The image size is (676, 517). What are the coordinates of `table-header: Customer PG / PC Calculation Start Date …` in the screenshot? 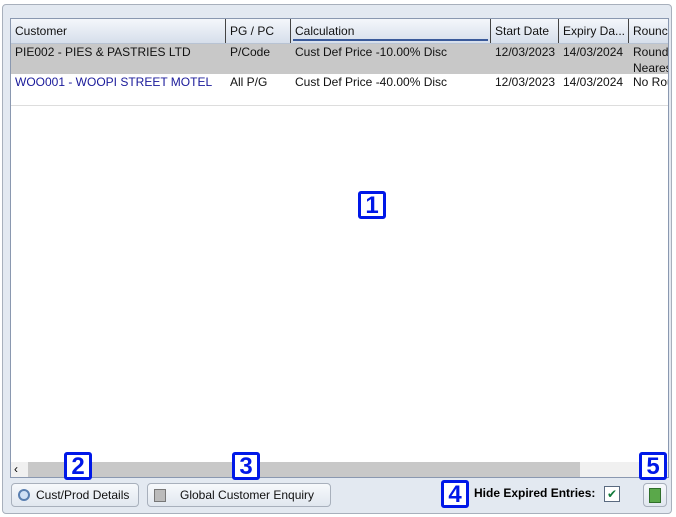 It's located at (339, 31).